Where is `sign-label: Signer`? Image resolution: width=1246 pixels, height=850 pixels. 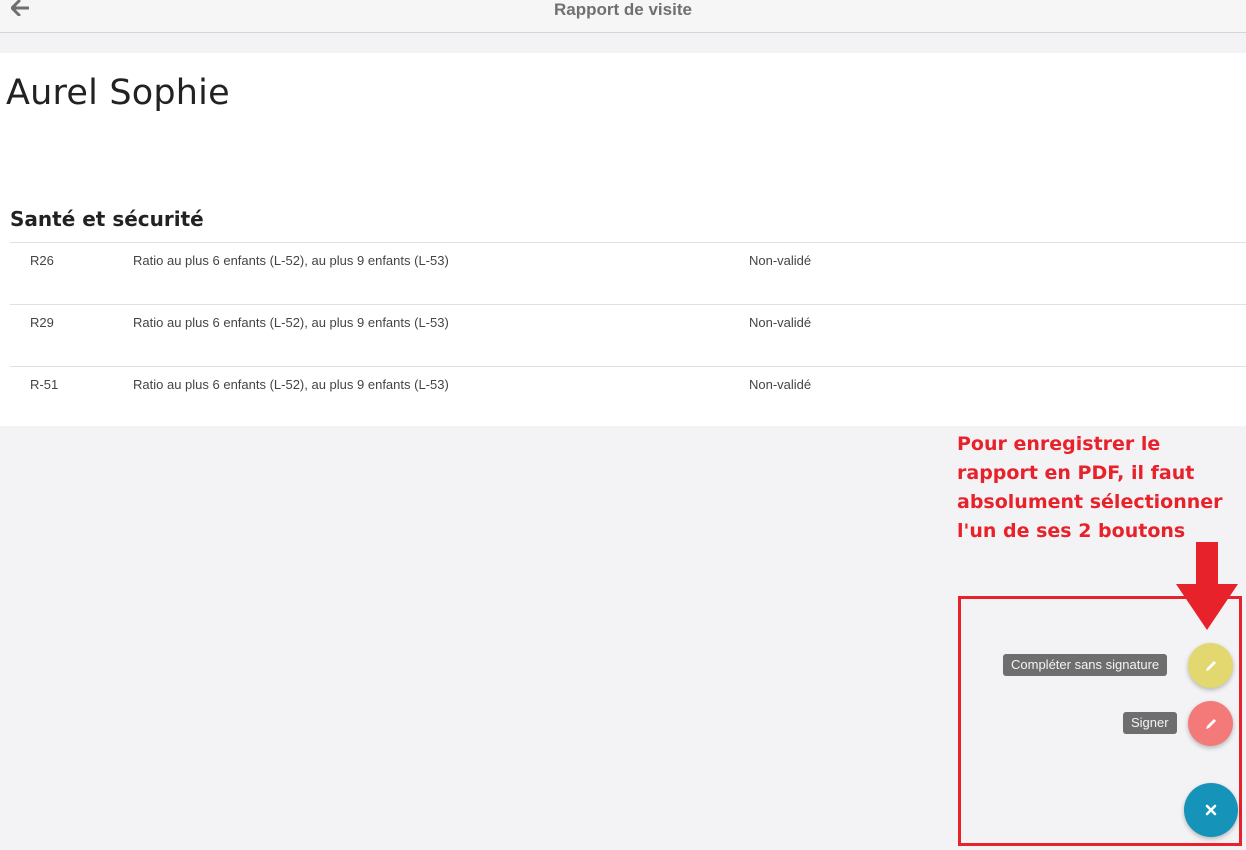 sign-label: Signer is located at coordinates (1150, 723).